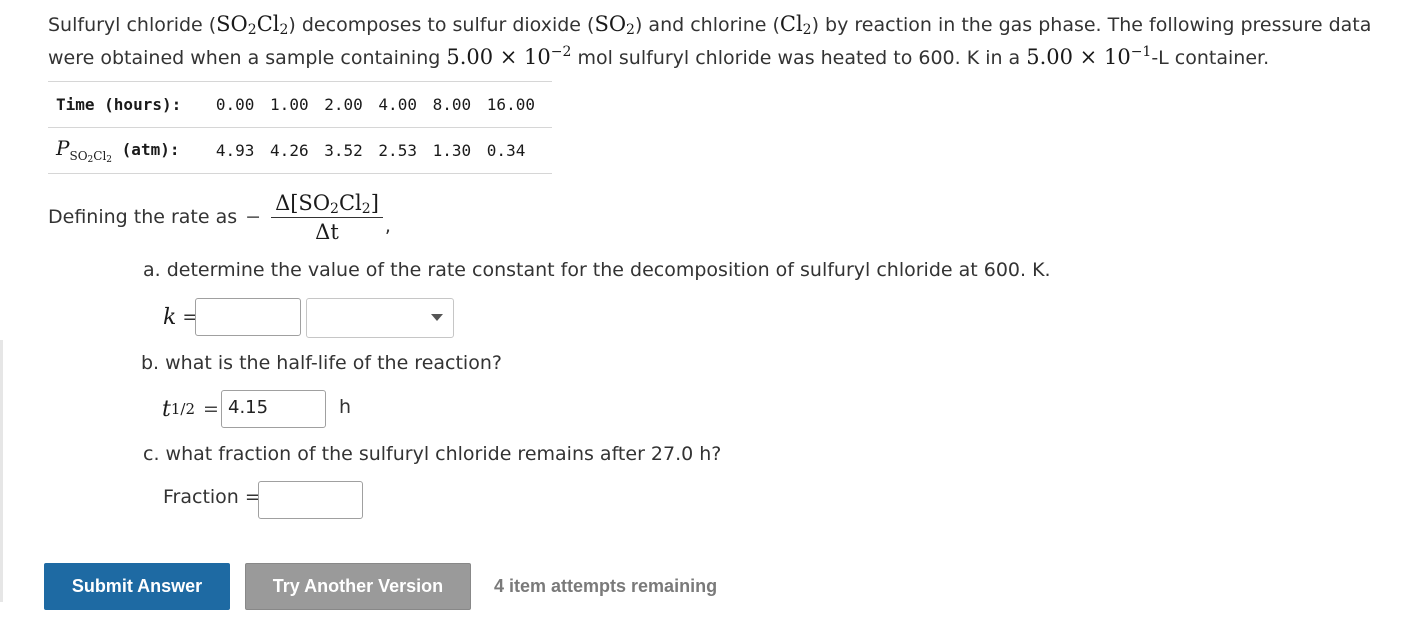 The height and width of the screenshot is (638, 1425). What do you see at coordinates (235, 150) in the screenshot?
I see `pressure-cell: 4.93` at bounding box center [235, 150].